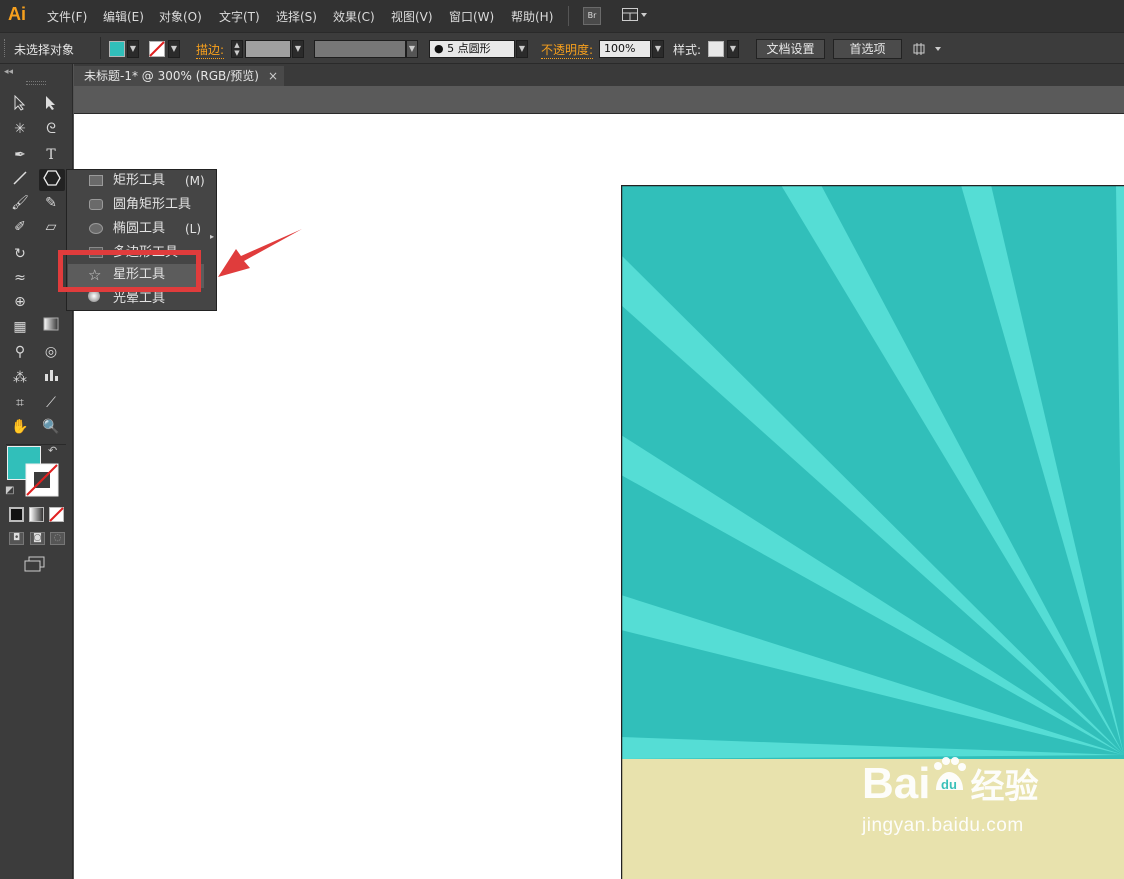  What do you see at coordinates (57, 538) in the screenshot?
I see `draw-inside-icon: ◌` at bounding box center [57, 538].